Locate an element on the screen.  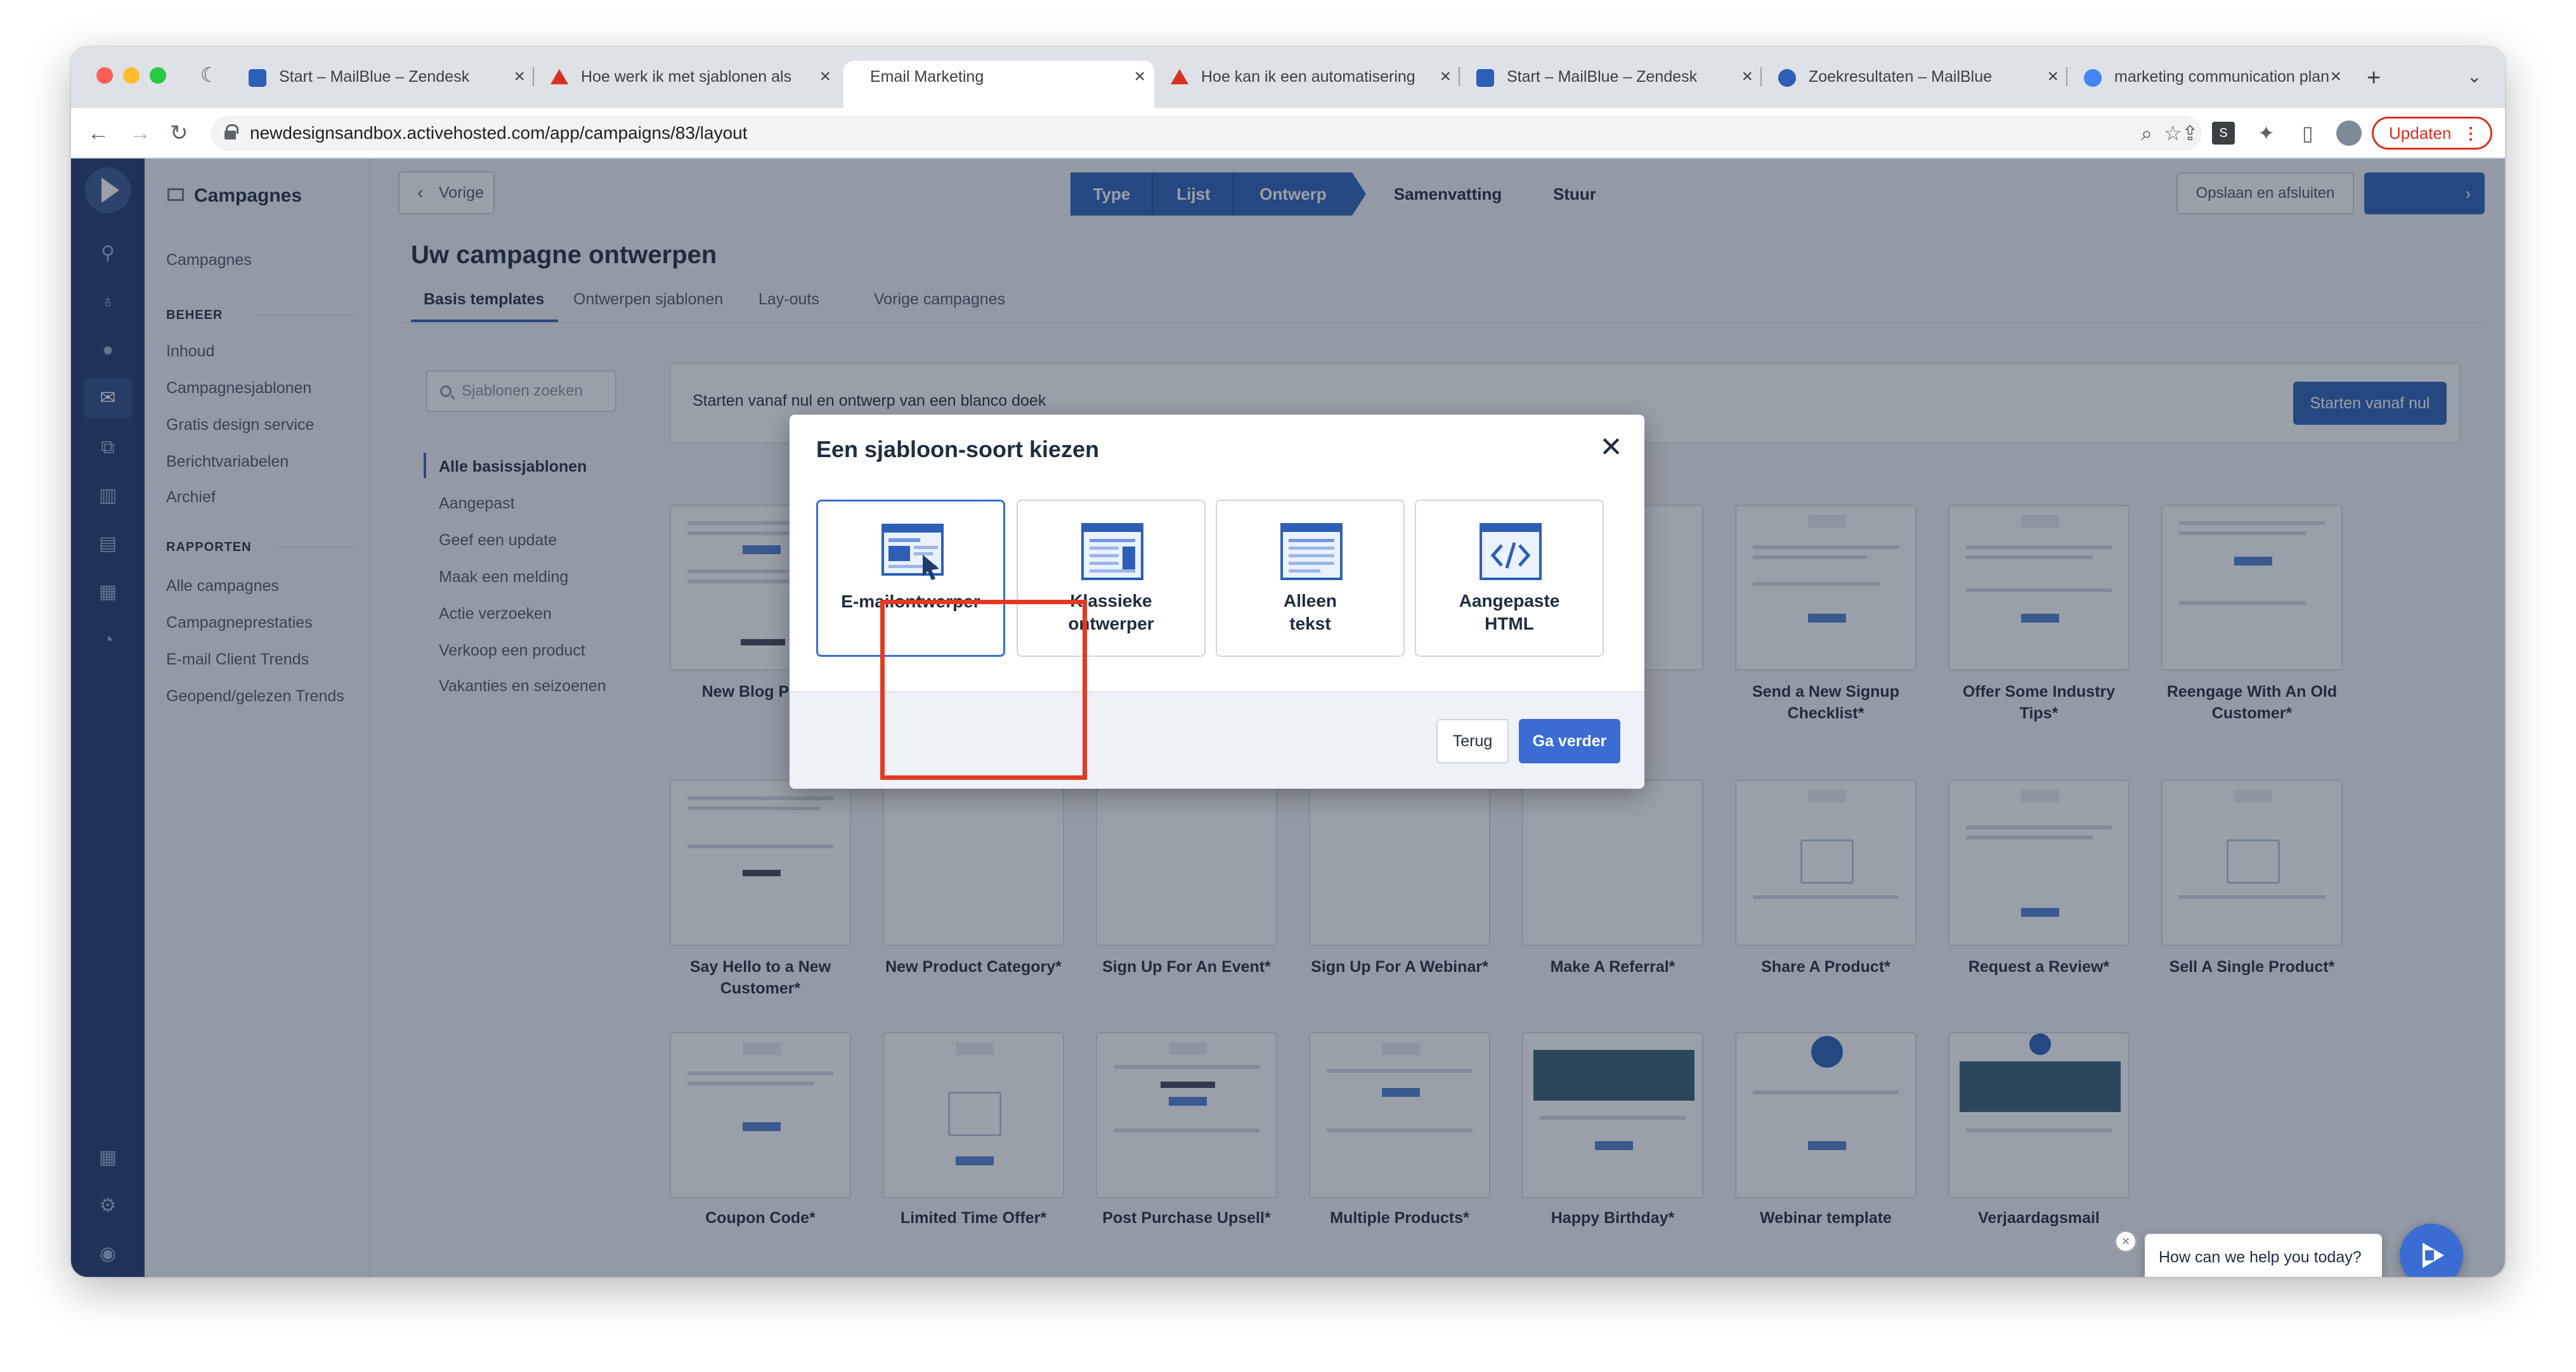
share-icon: ⇪ is located at coordinates (2190, 133).